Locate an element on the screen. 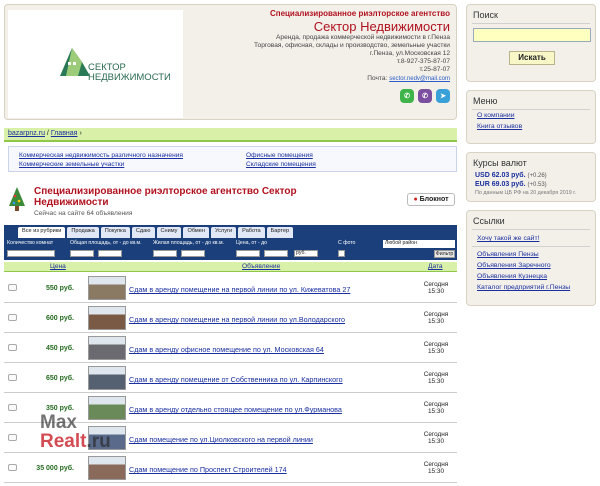 The width and height of the screenshot is (600, 486). menu-item-reviews: Книга отзывов is located at coordinates (531, 126).